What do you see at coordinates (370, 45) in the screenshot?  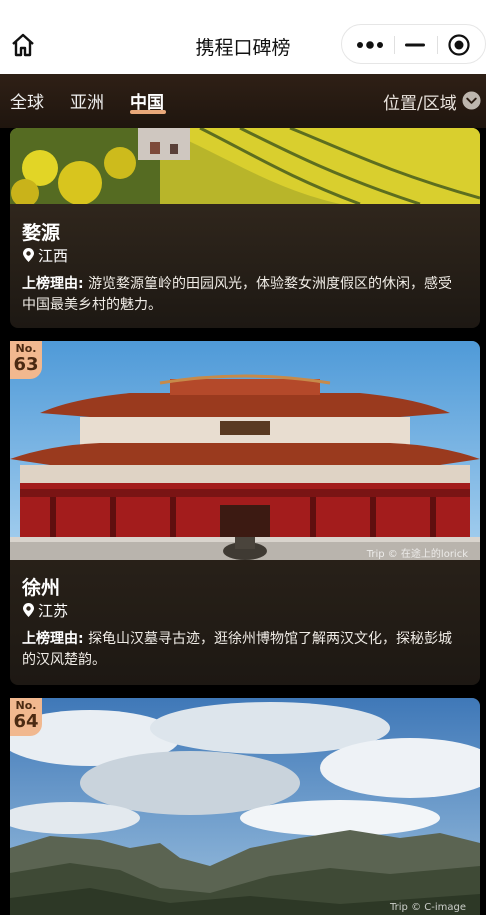 I see `more-dots-icon` at bounding box center [370, 45].